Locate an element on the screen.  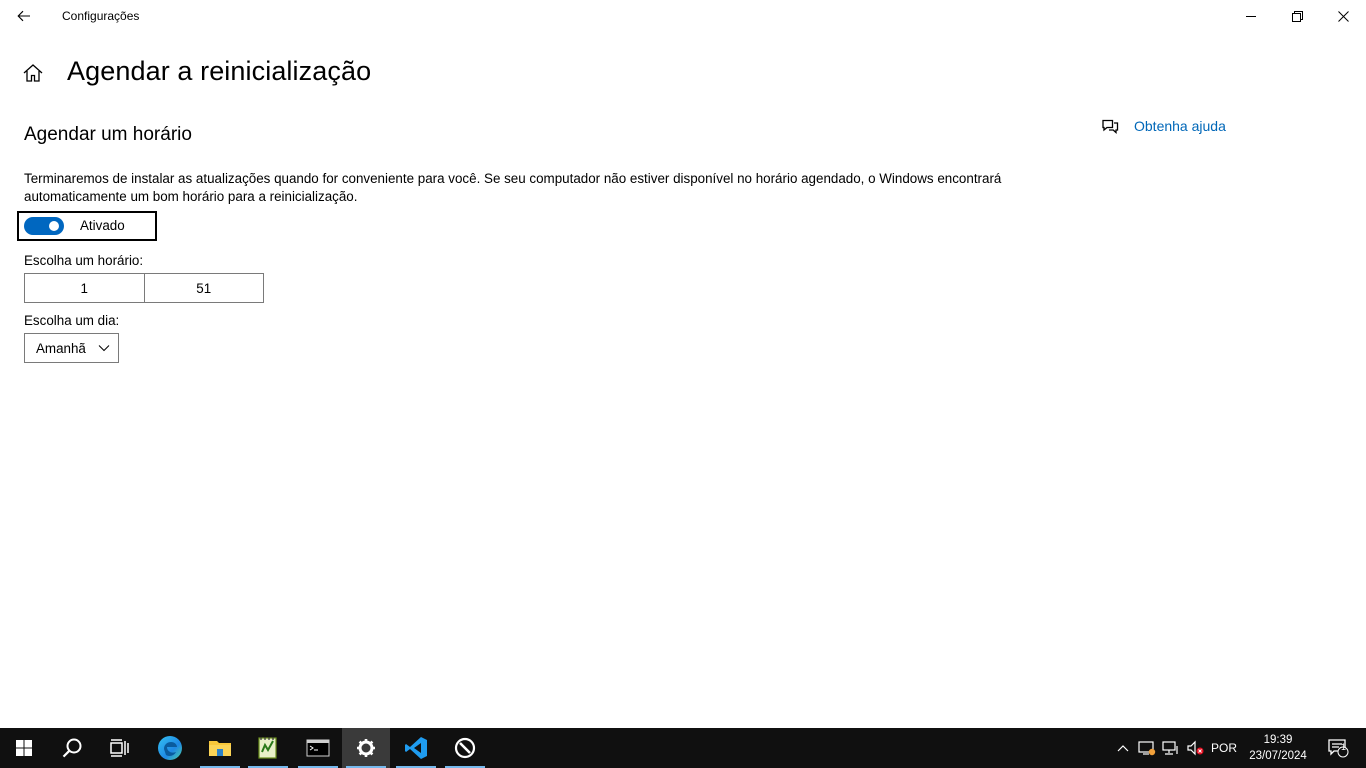
minimize-icon is located at coordinates (1251, 16).